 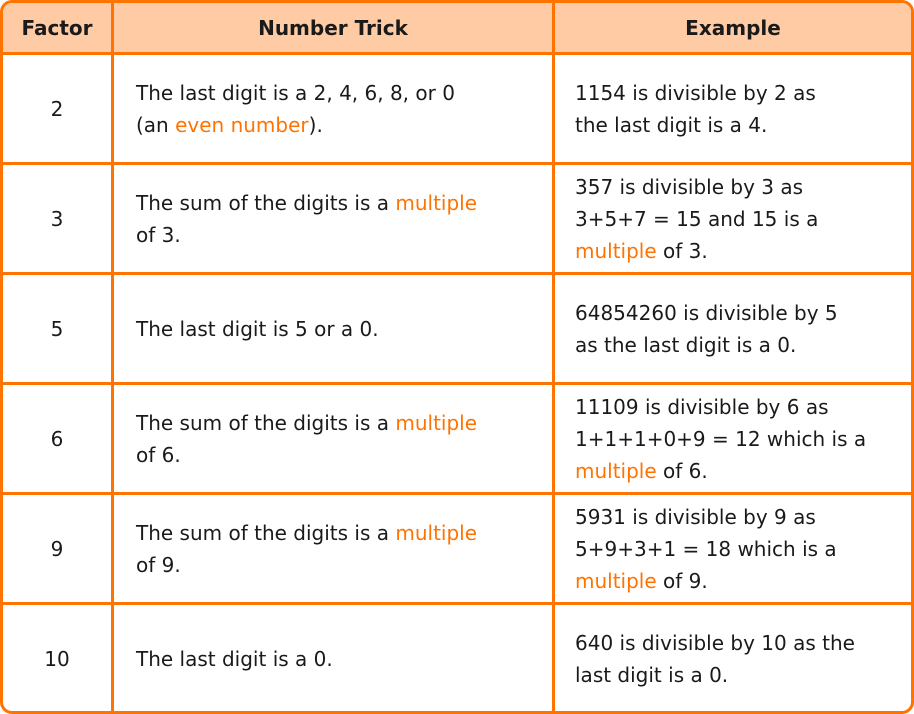 What do you see at coordinates (743, 675) in the screenshot?
I see `text-line: last digit is a 0.` at bounding box center [743, 675].